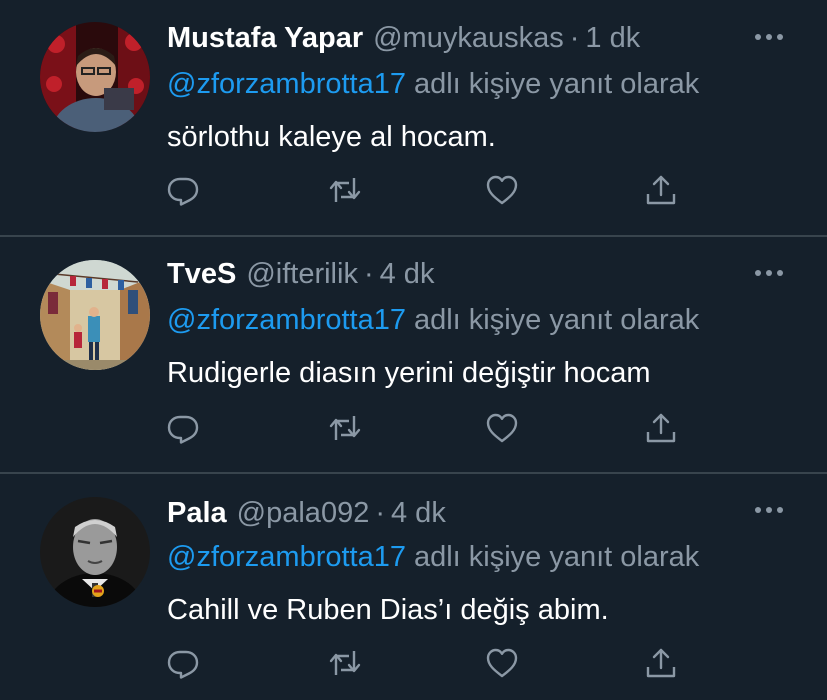 This screenshot has height=700, width=827. I want to click on user-handle: @ifterilik, so click(302, 274).